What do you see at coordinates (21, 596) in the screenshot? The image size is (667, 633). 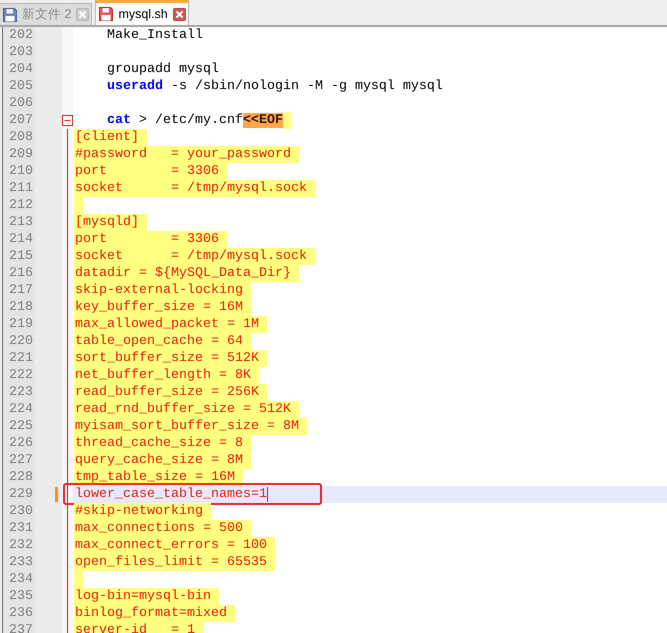 I see `line-number: 235` at bounding box center [21, 596].